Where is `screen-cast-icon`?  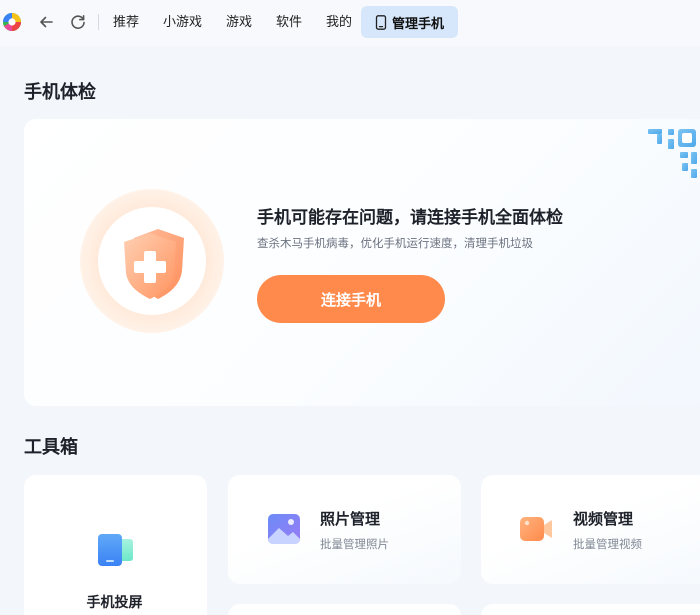
screen-cast-icon is located at coordinates (115, 550).